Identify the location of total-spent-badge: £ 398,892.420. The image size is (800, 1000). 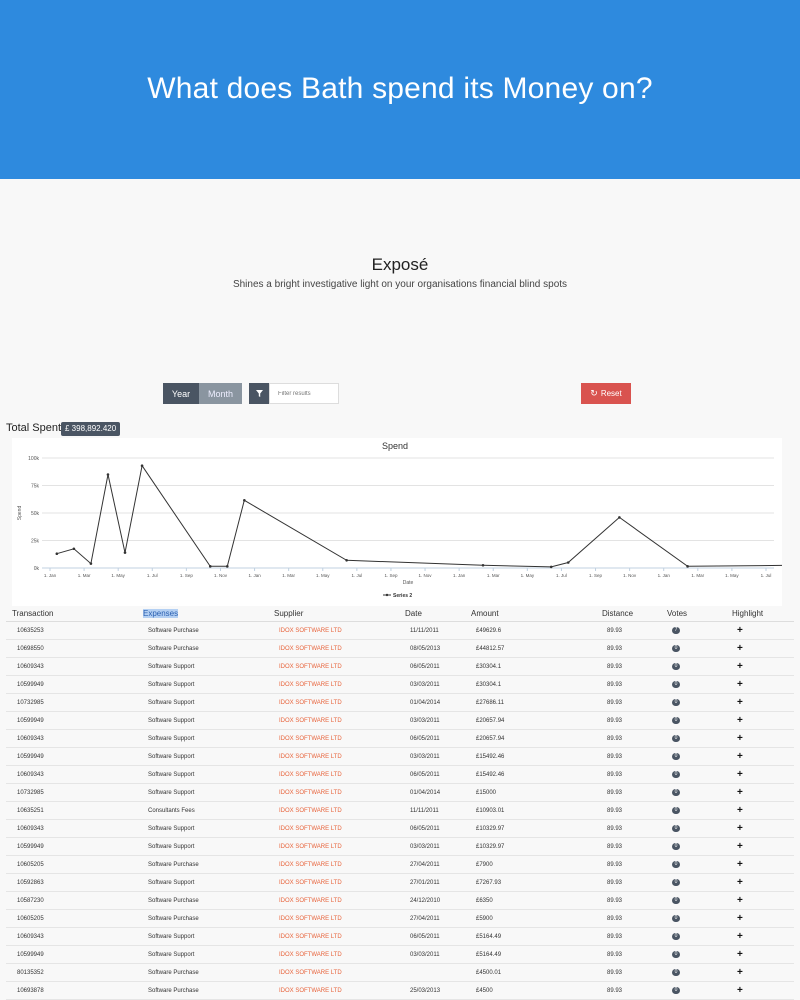
(91, 429).